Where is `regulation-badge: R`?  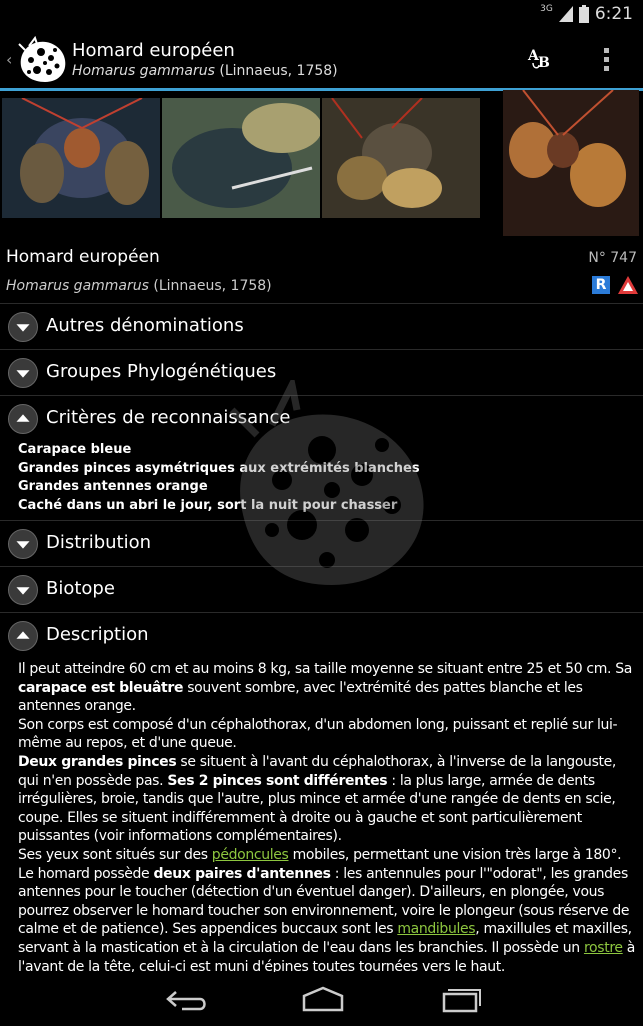
regulation-badge: R is located at coordinates (601, 285).